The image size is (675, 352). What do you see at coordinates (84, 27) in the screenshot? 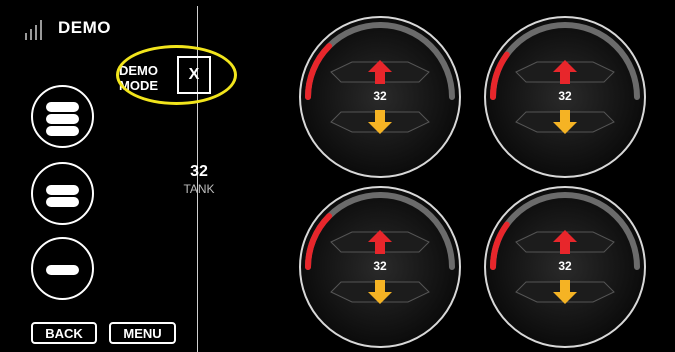
I see `app-title: DEMO` at bounding box center [84, 27].